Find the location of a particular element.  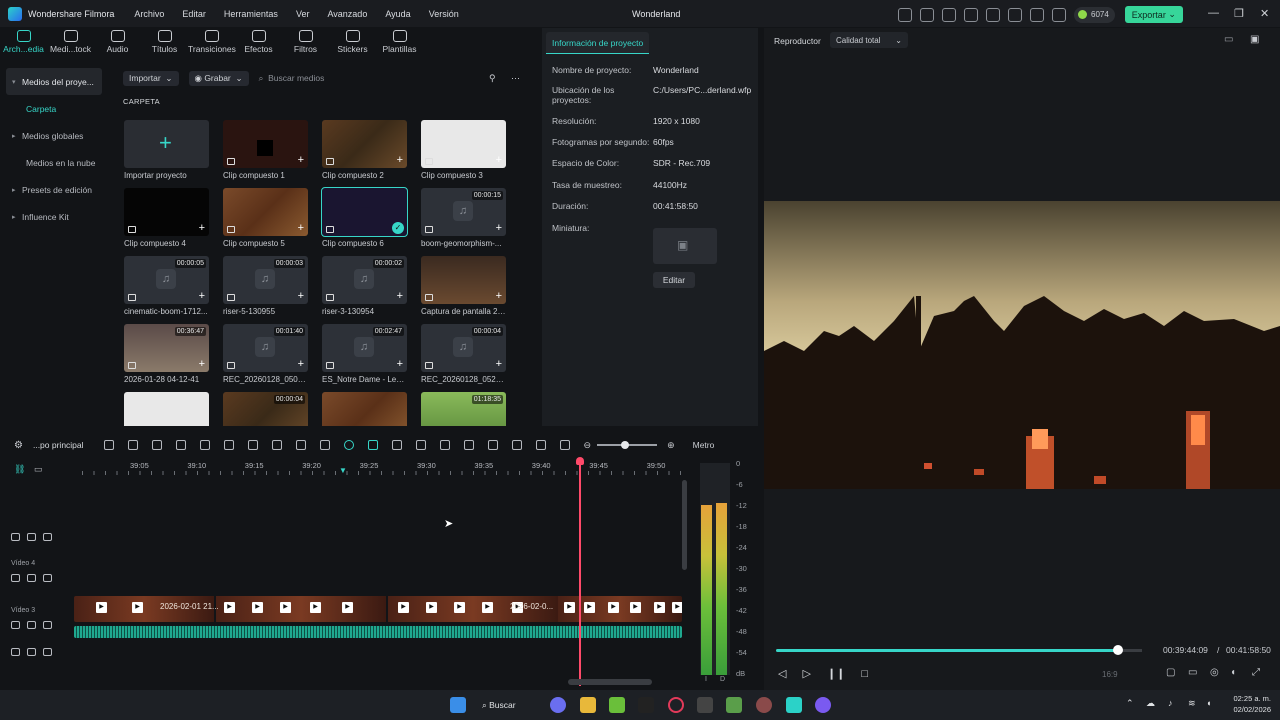

copilot-icon is located at coordinates (558, 705).